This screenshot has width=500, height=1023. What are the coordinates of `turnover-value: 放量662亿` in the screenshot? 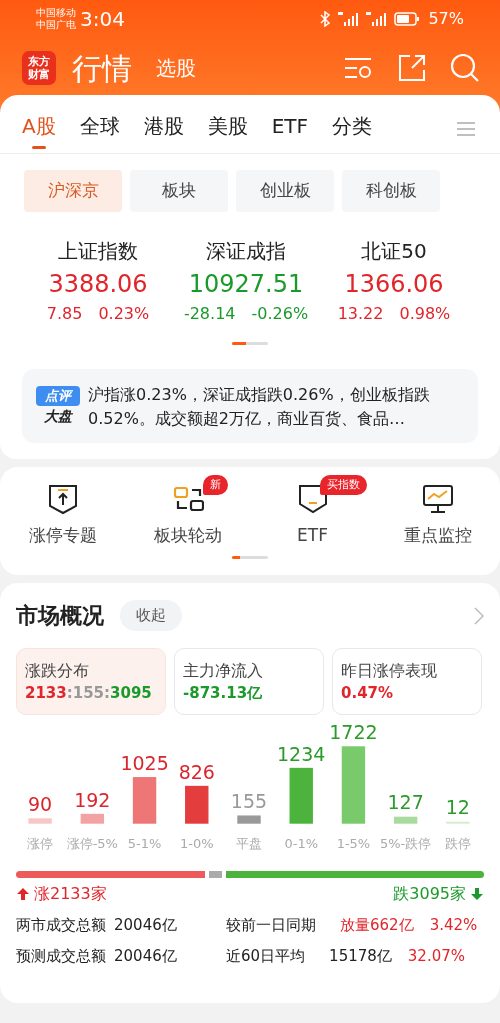 It's located at (377, 925).